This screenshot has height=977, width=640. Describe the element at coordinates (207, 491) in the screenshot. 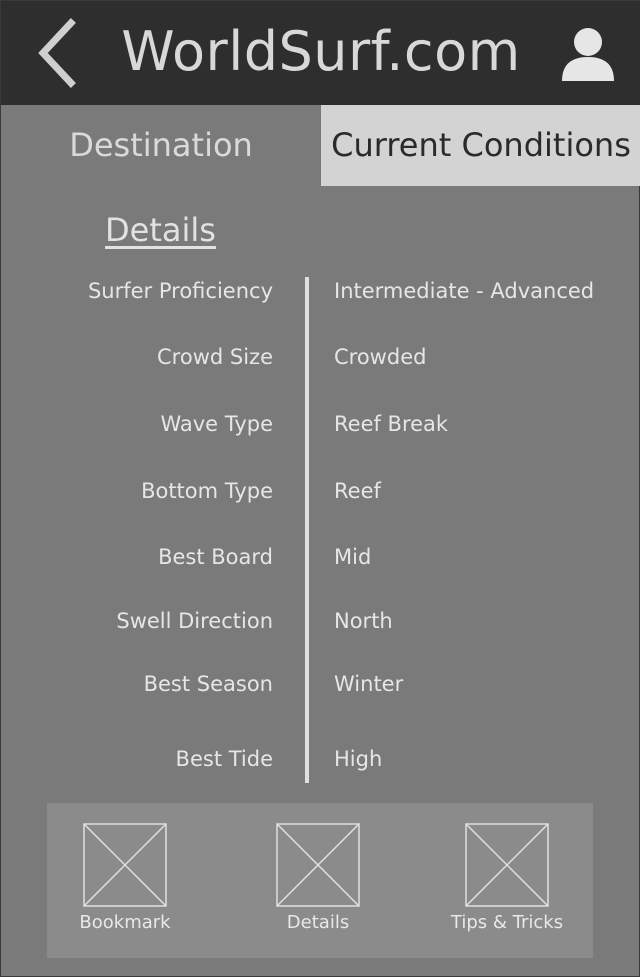

I see `detail-label: Bottom Type` at that location.